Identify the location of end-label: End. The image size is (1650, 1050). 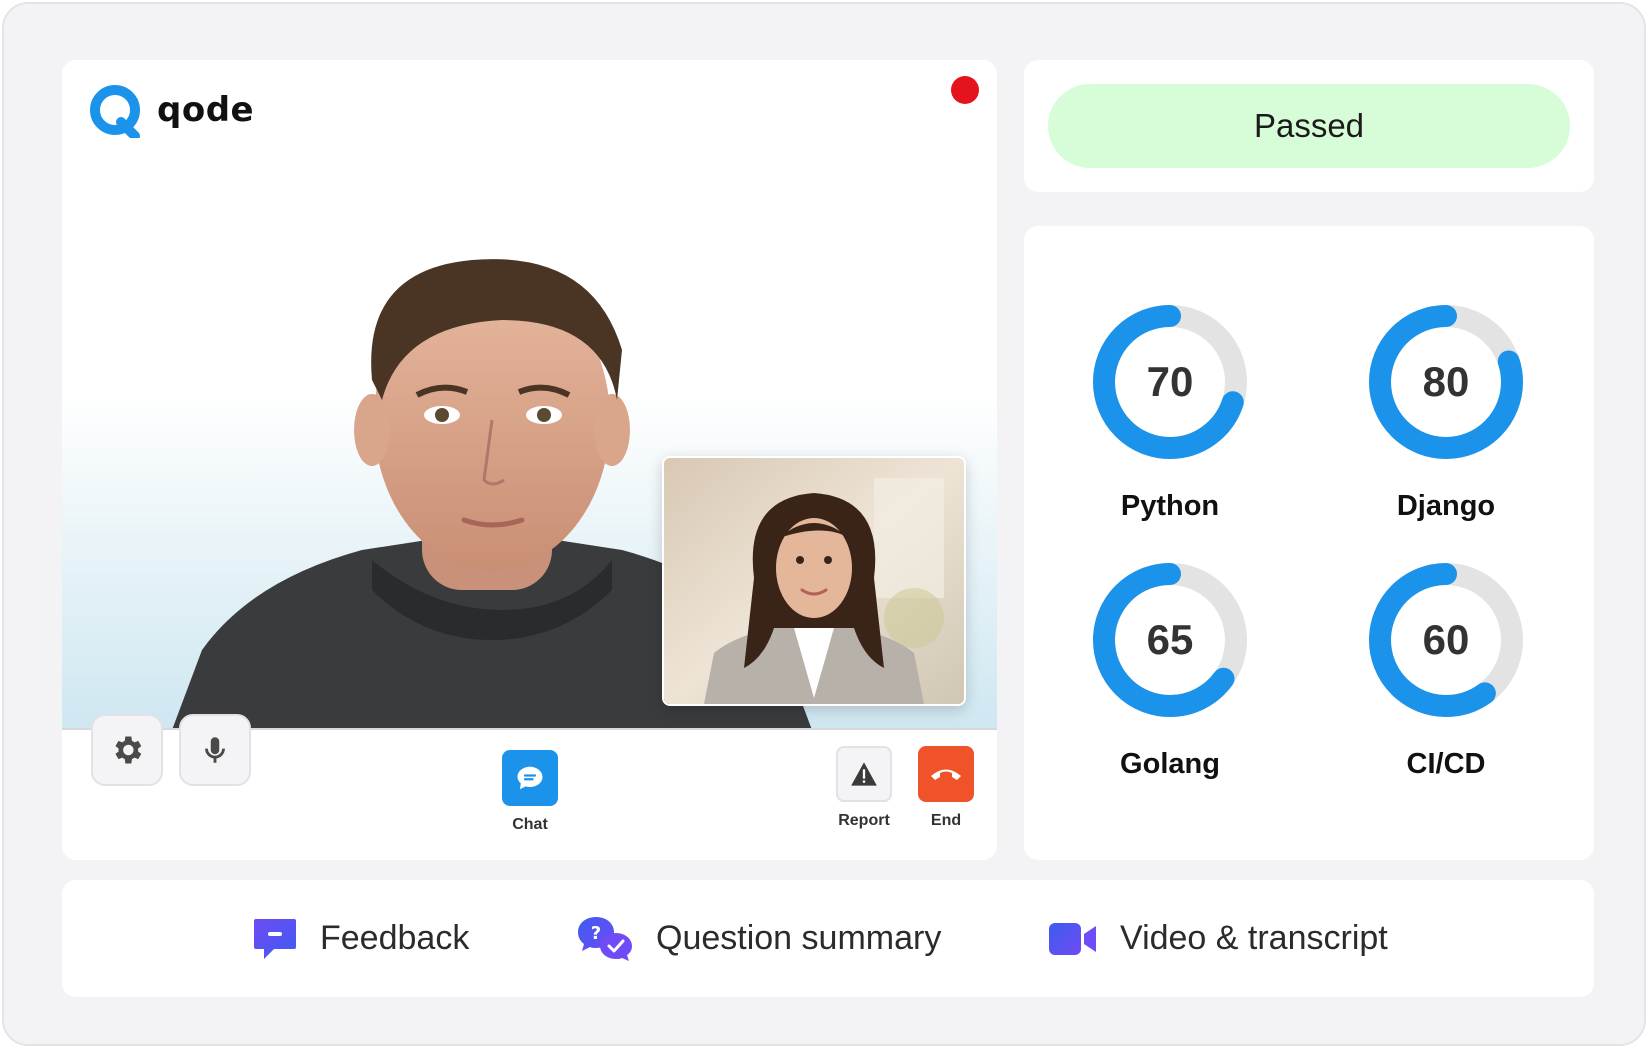
(946, 820).